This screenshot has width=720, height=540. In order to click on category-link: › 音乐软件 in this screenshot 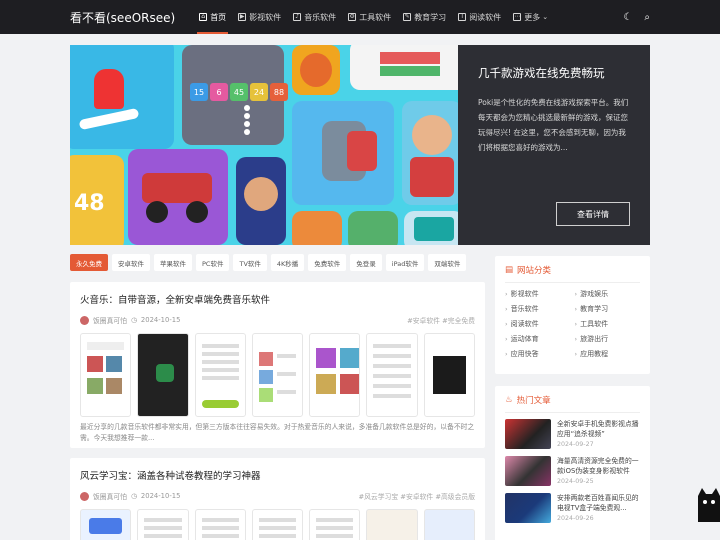, I will do `click(538, 309)`.